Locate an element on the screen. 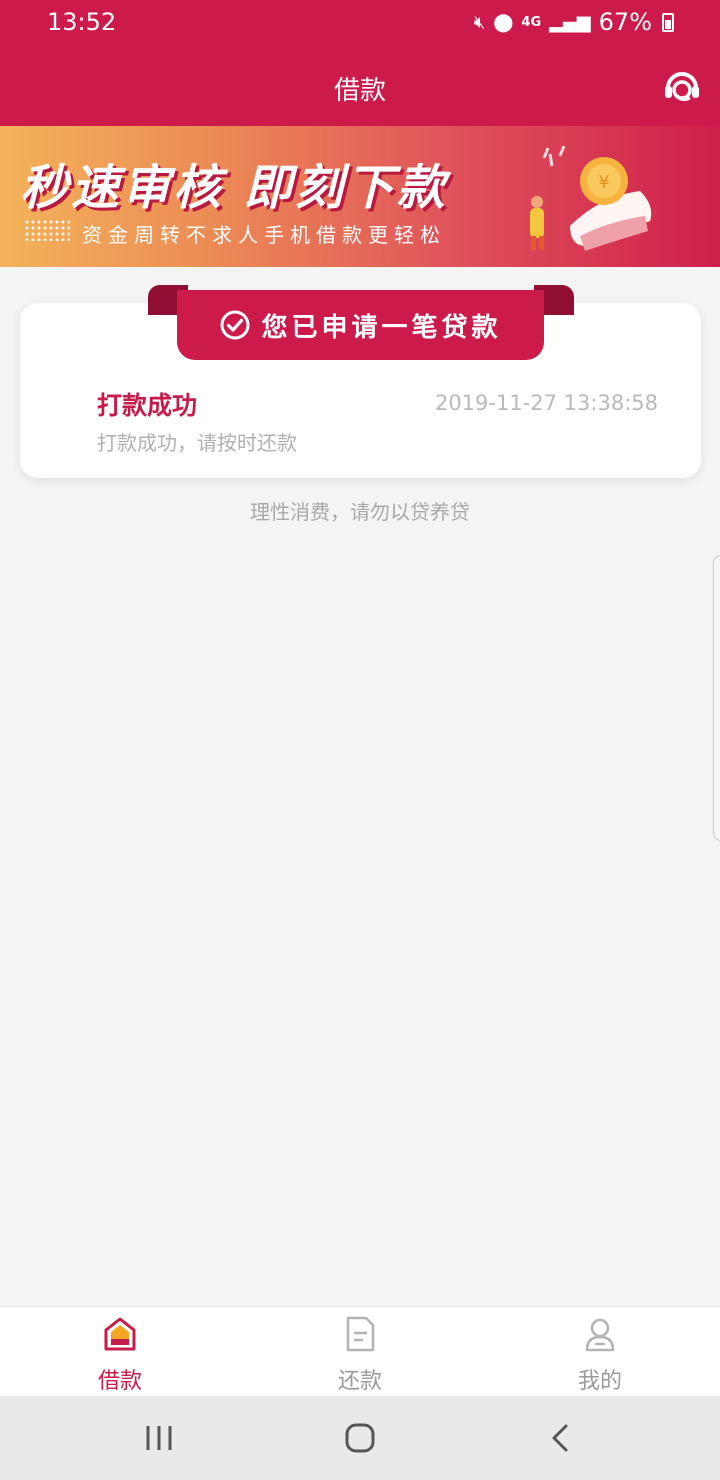  status-icons: 🔇︎ ⬤ 4G ▂▄▆ 67% is located at coordinates (574, 22).